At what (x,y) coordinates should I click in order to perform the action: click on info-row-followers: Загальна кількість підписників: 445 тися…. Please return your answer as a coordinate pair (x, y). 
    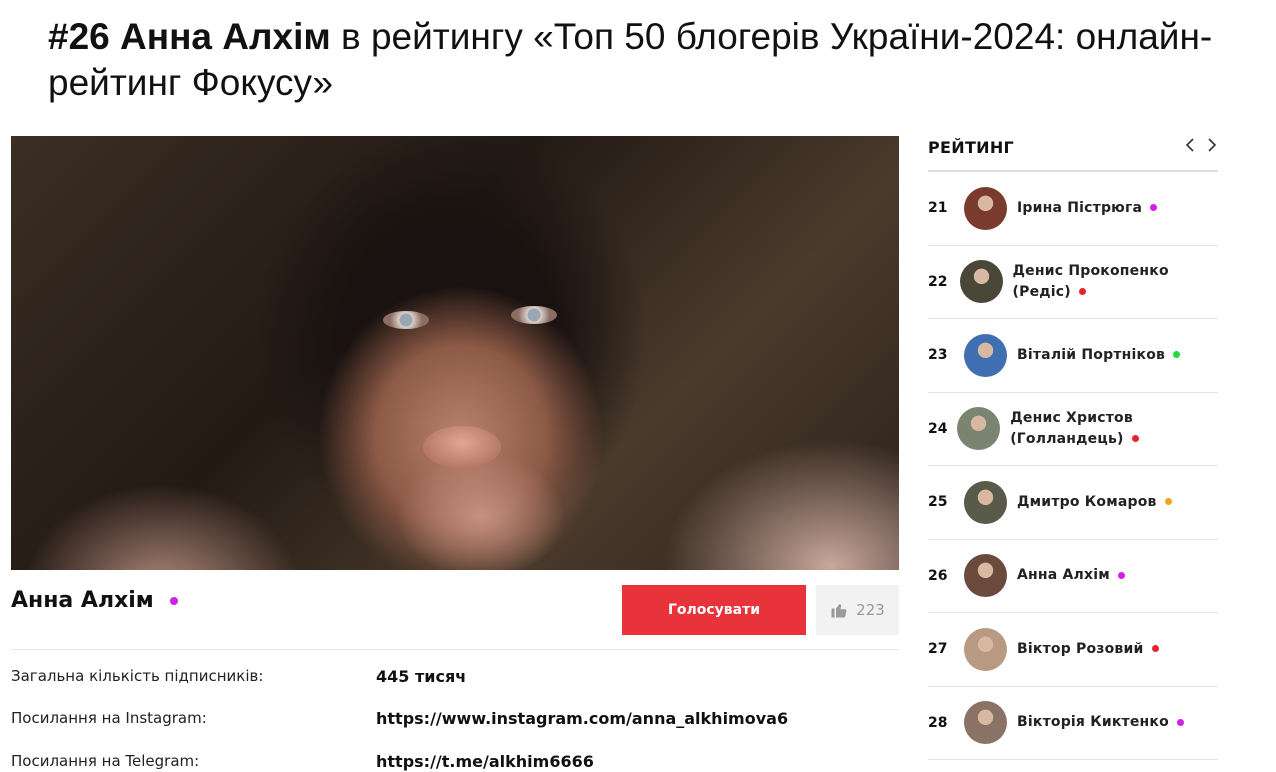
    Looking at the image, I should click on (455, 679).